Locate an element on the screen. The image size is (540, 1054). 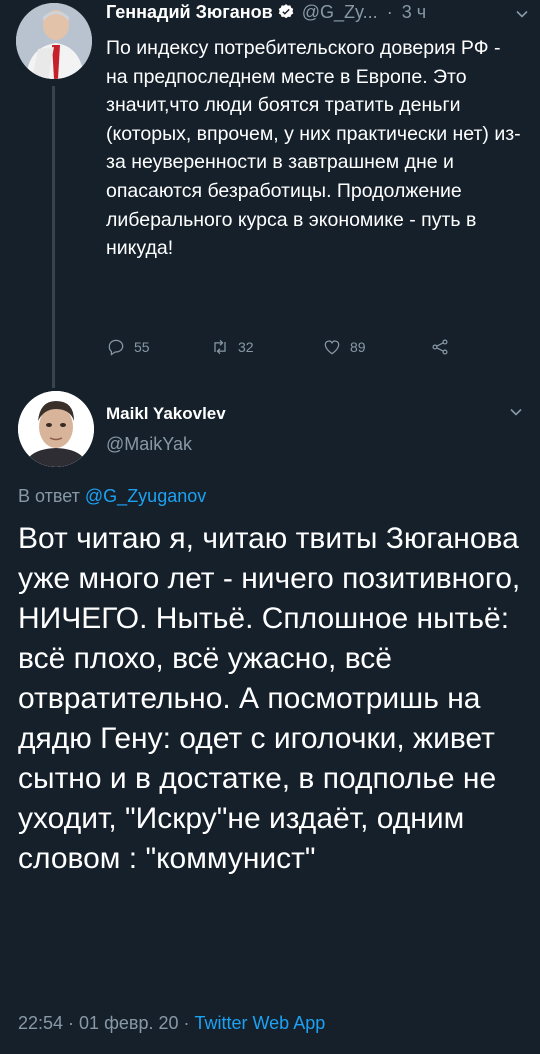
reply-button: 55 is located at coordinates (128, 347).